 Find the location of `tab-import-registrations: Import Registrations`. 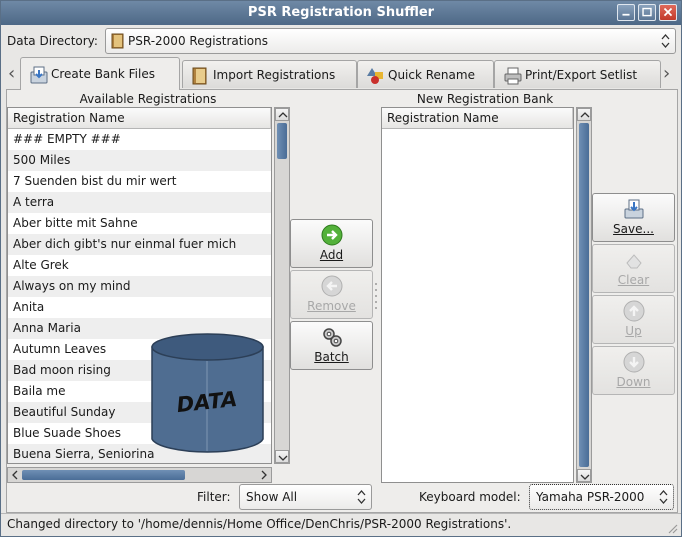

tab-import-registrations: Import Registrations is located at coordinates (269, 74).